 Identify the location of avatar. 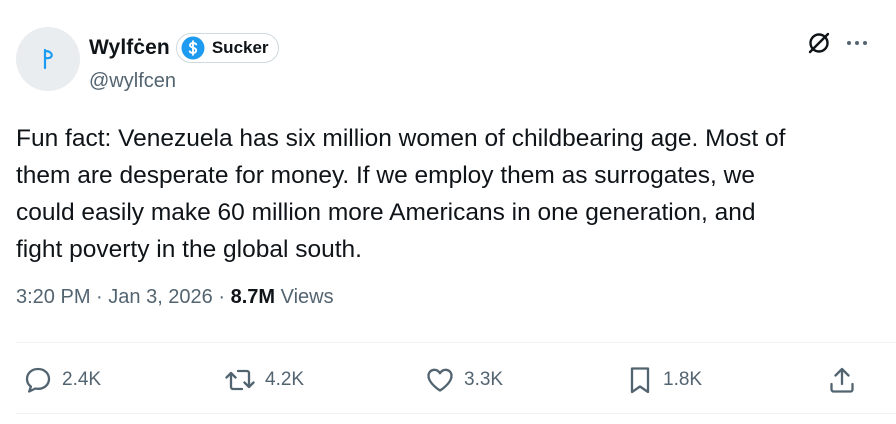
(48, 59).